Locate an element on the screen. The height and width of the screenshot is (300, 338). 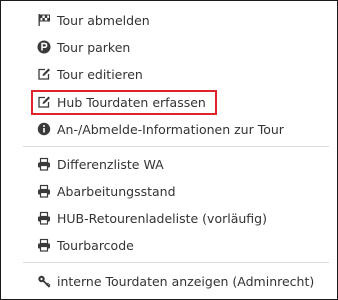
menu-item-tour-abmelden: Tour abmelden is located at coordinates (93, 20).